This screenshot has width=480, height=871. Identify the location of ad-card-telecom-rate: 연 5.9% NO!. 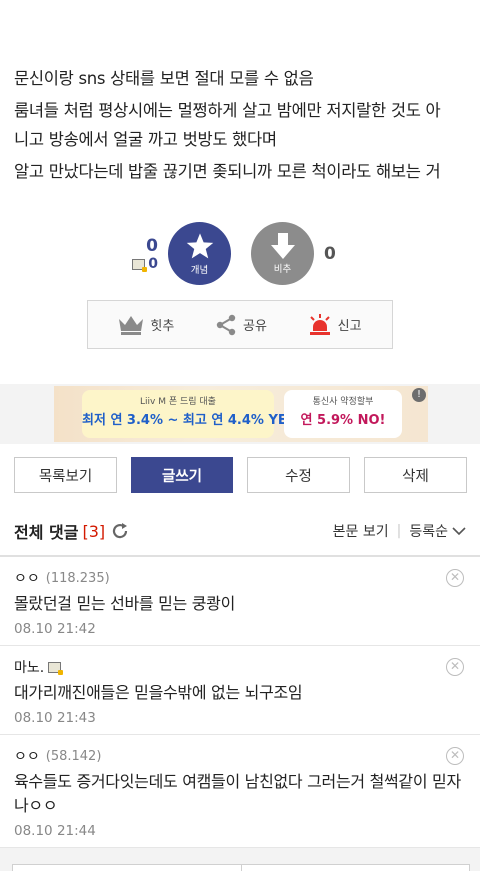
(343, 420).